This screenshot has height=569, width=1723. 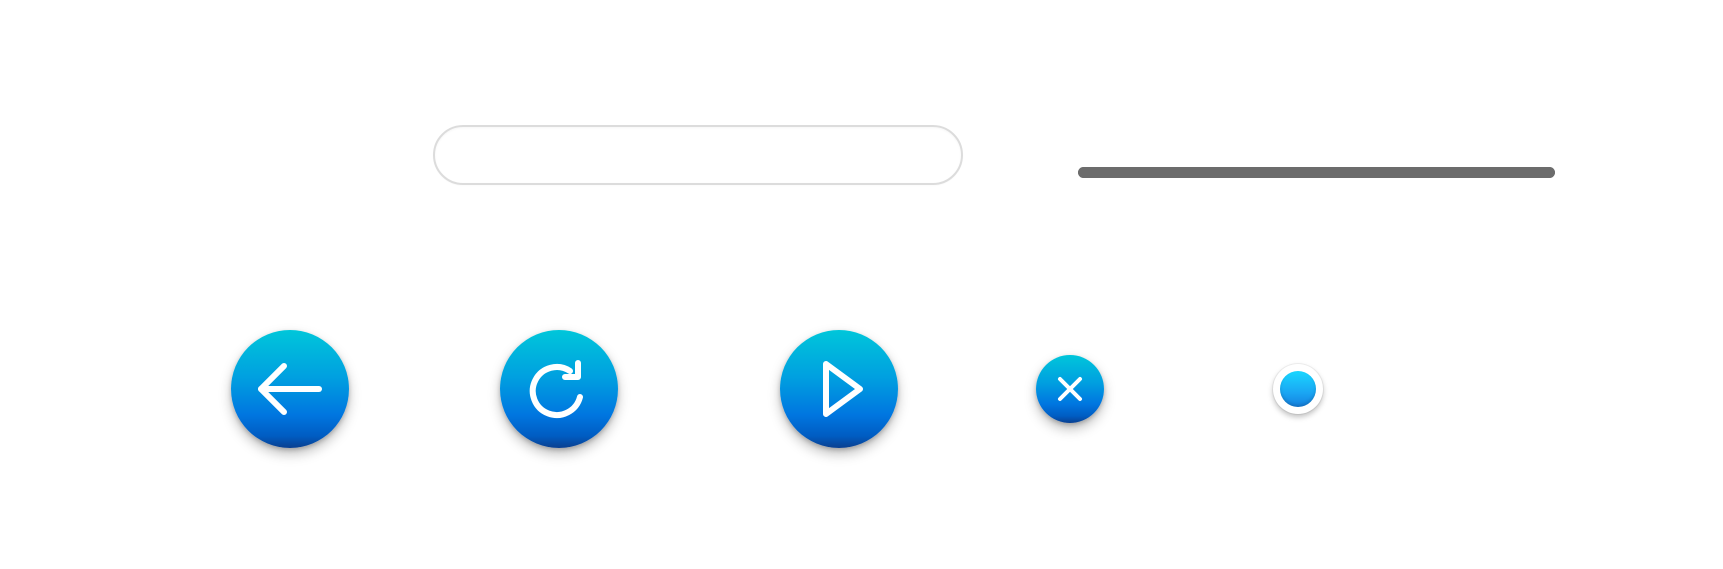 I want to click on reload-icon, so click(x=556, y=389).